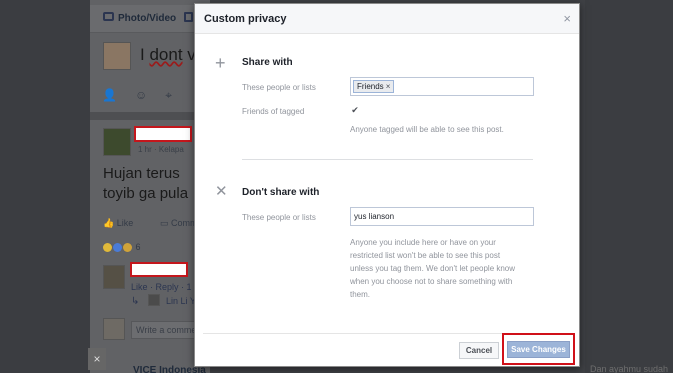 The width and height of the screenshot is (673, 373). What do you see at coordinates (567, 18) in the screenshot?
I see `close-icon: ×` at bounding box center [567, 18].